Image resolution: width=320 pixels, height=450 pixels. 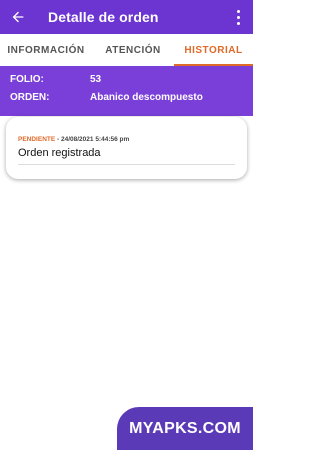 I want to click on folio-value: 53, so click(x=96, y=79).